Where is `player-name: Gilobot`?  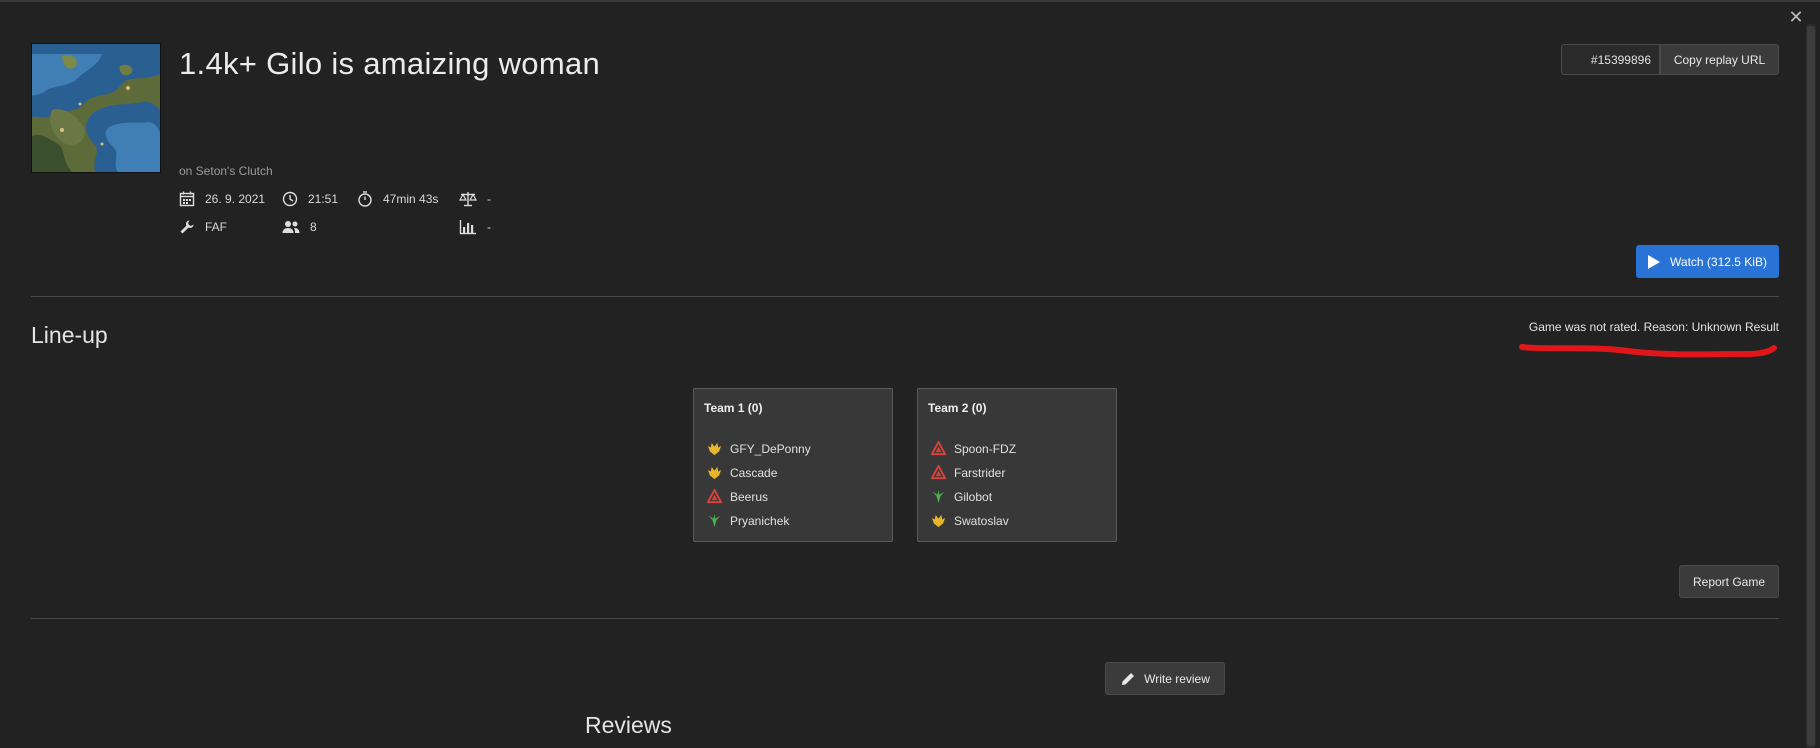 player-name: Gilobot is located at coordinates (973, 496).